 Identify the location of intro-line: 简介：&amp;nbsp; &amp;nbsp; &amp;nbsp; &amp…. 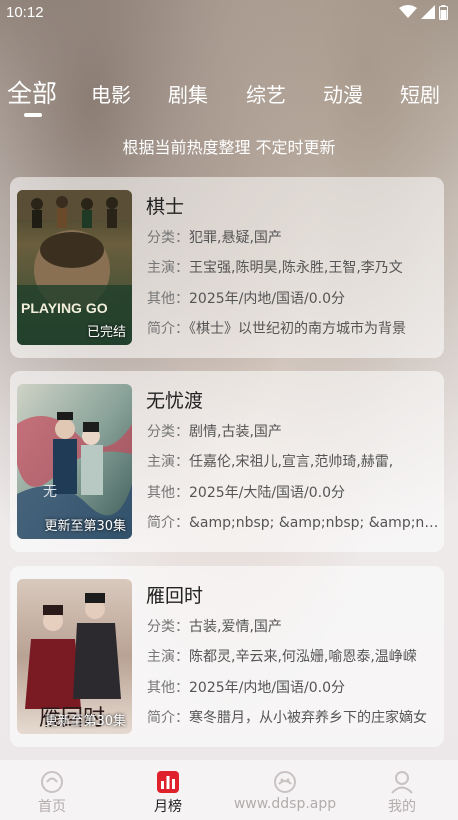
(293, 523).